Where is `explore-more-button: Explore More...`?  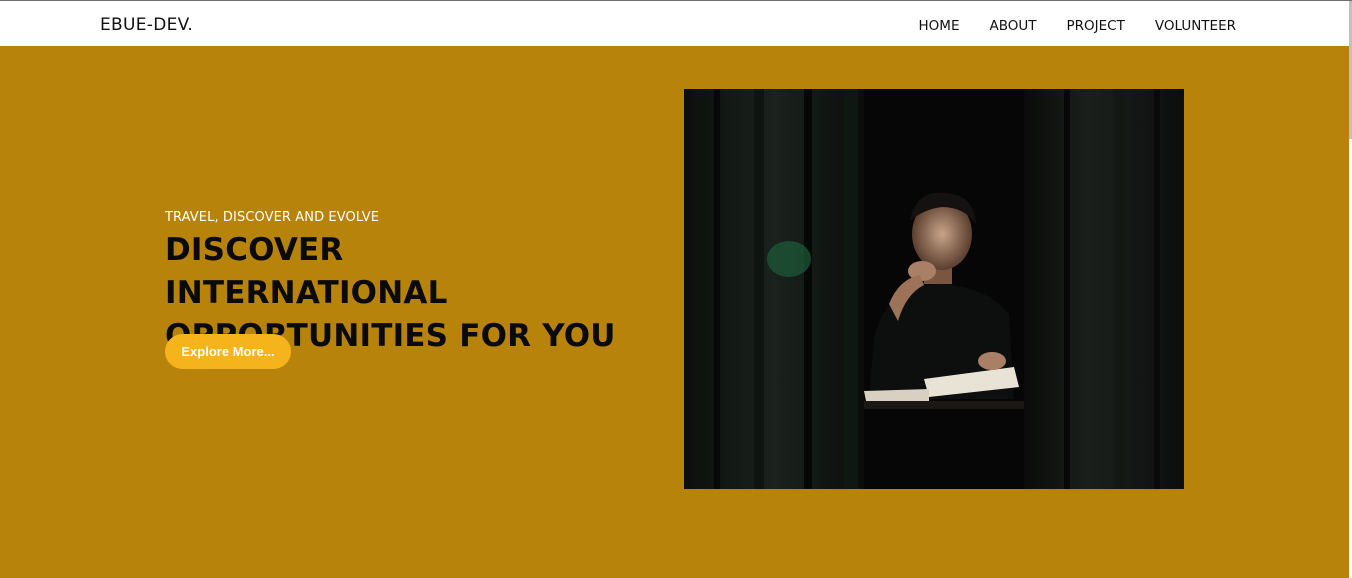
explore-more-button: Explore More... is located at coordinates (228, 351).